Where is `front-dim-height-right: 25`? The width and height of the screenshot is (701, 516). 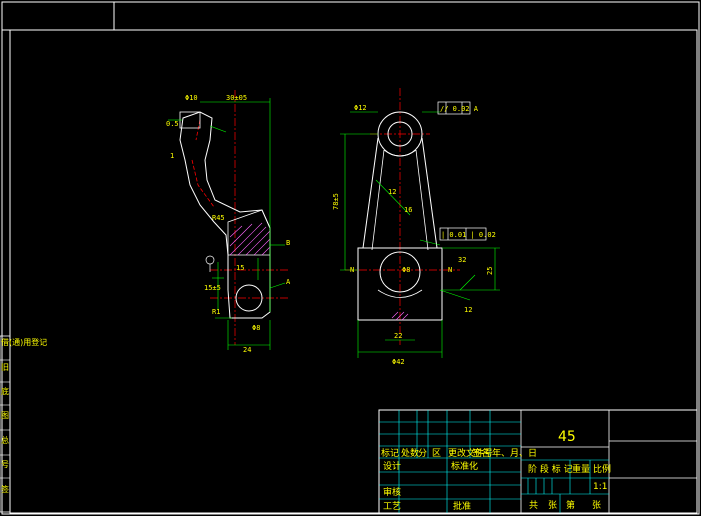 front-dim-height-right: 25 is located at coordinates (490, 271).